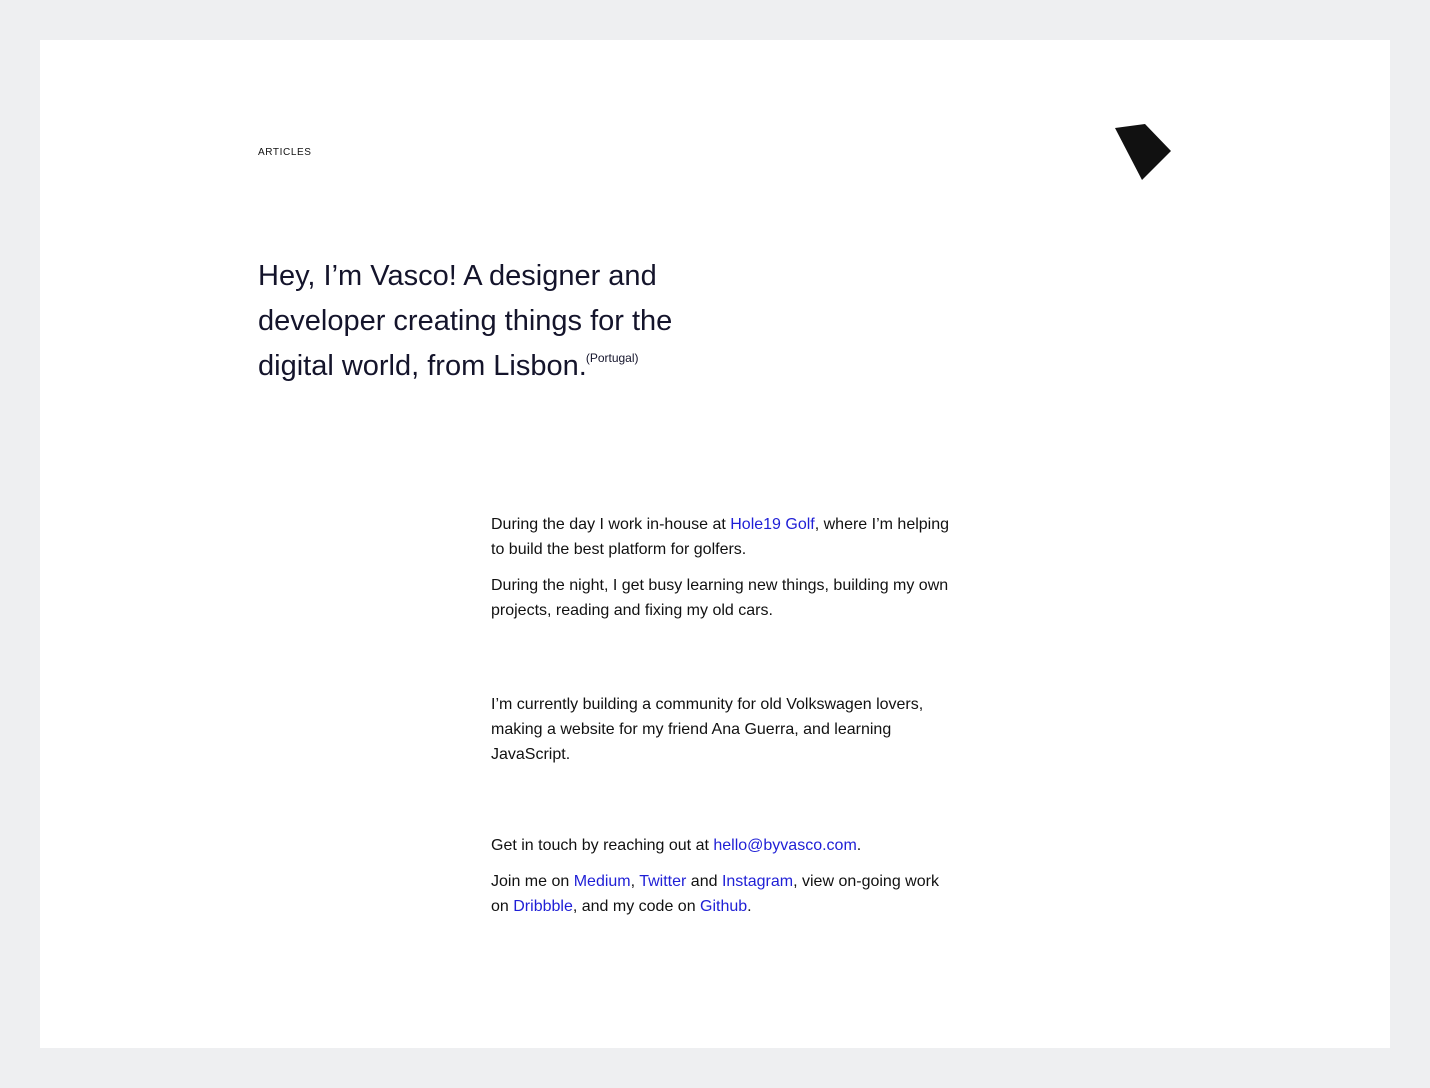 Image resolution: width=1430 pixels, height=1088 pixels. Describe the element at coordinates (723, 906) in the screenshot. I see `github-link: Github` at that location.